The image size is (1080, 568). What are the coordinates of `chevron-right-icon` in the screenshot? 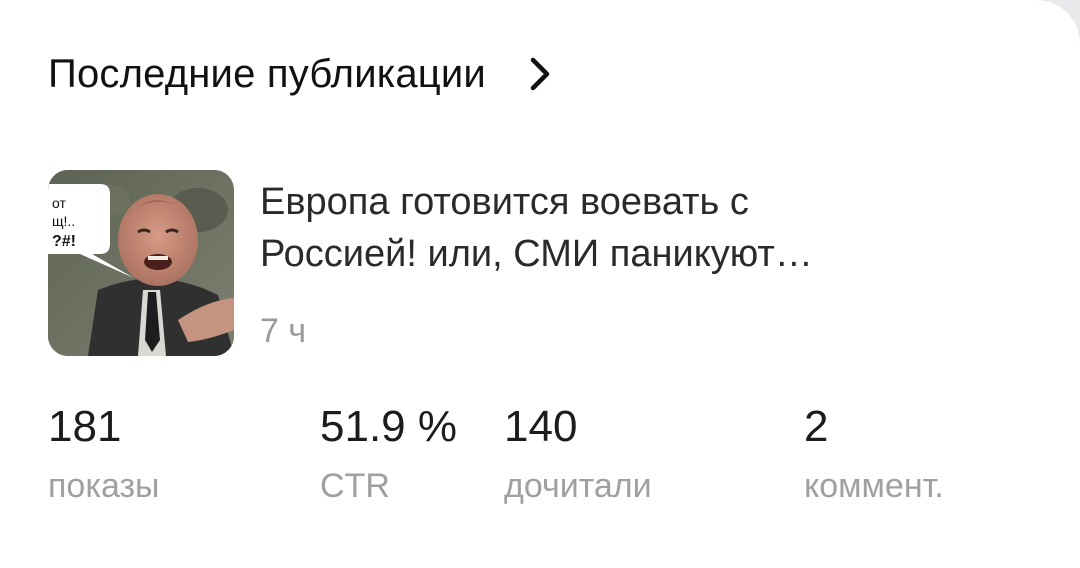 It's located at (540, 74).